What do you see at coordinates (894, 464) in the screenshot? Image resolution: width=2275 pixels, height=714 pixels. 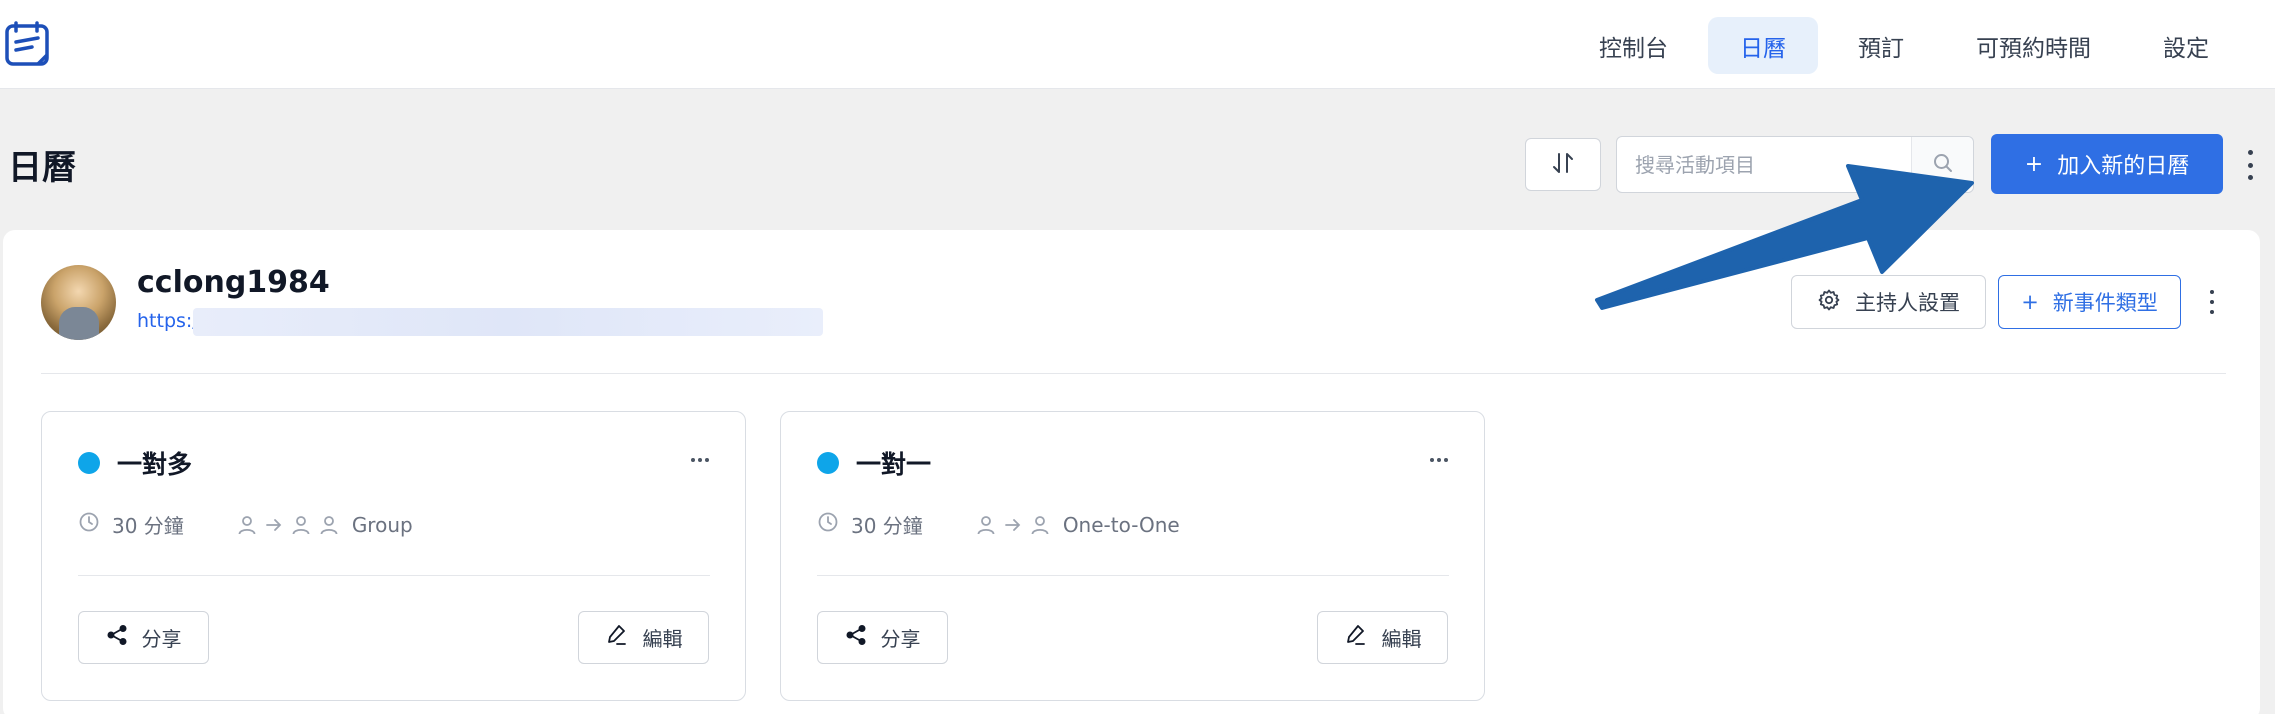 I see `event-title: 一對一` at bounding box center [894, 464].